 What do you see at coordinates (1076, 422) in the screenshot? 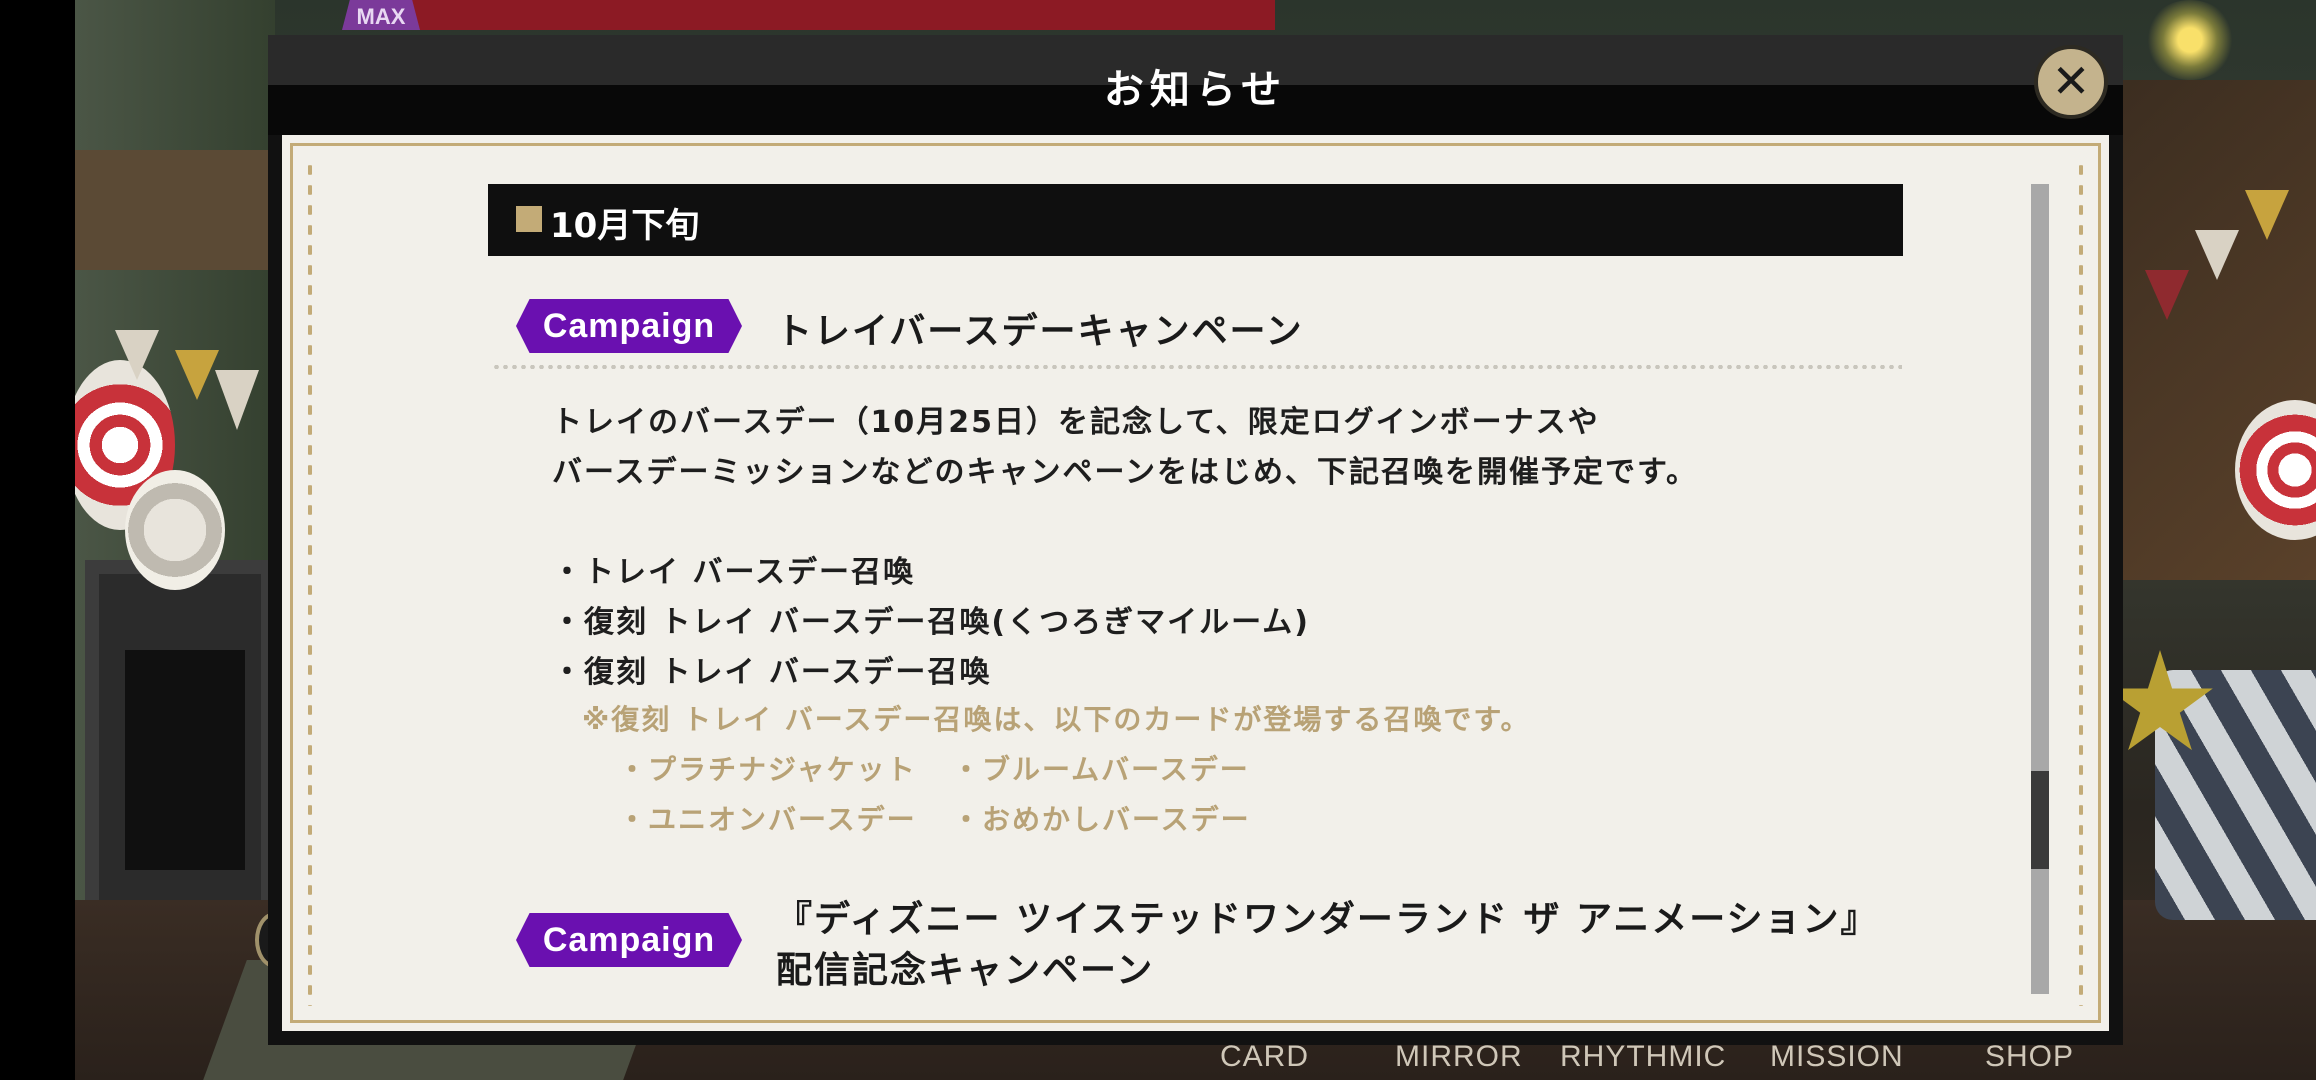
I see `entry-body-line: トレイのバースデー（10月25日）を記念して、限定ログインボーナスや` at bounding box center [1076, 422].